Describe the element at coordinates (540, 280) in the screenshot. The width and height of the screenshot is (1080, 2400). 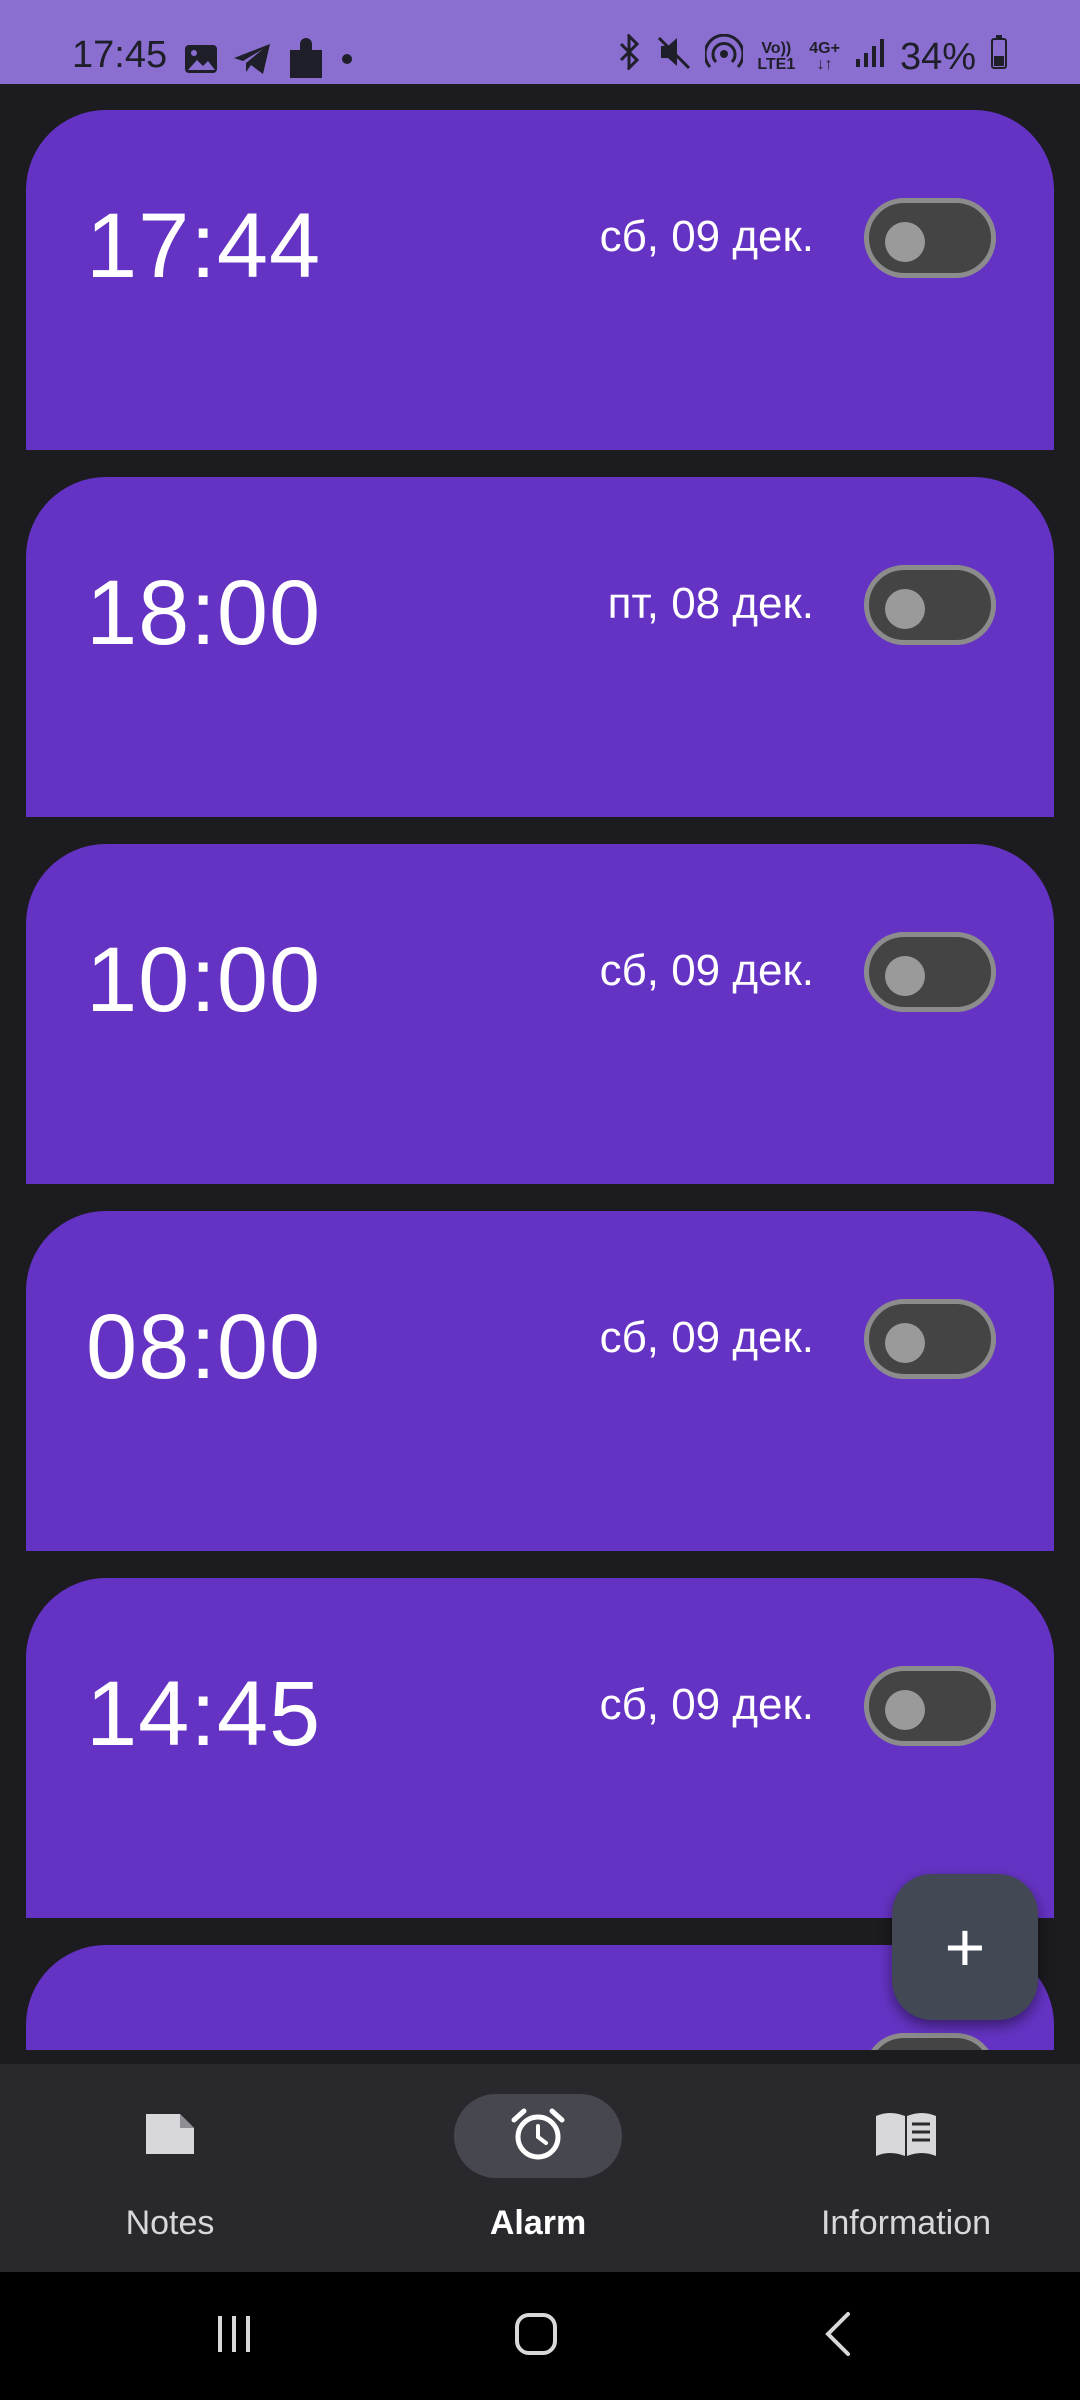
I see `alarm-card: 17:44 сб, 09 дек.` at that location.